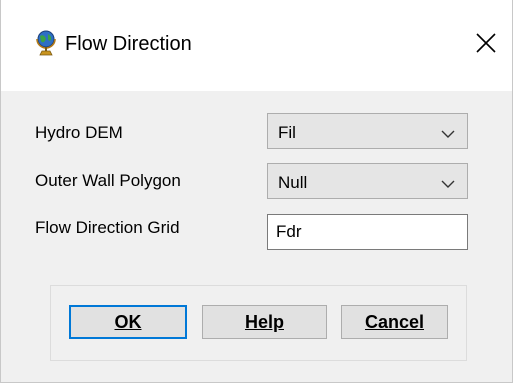  I want to click on close-icon, so click(486, 43).